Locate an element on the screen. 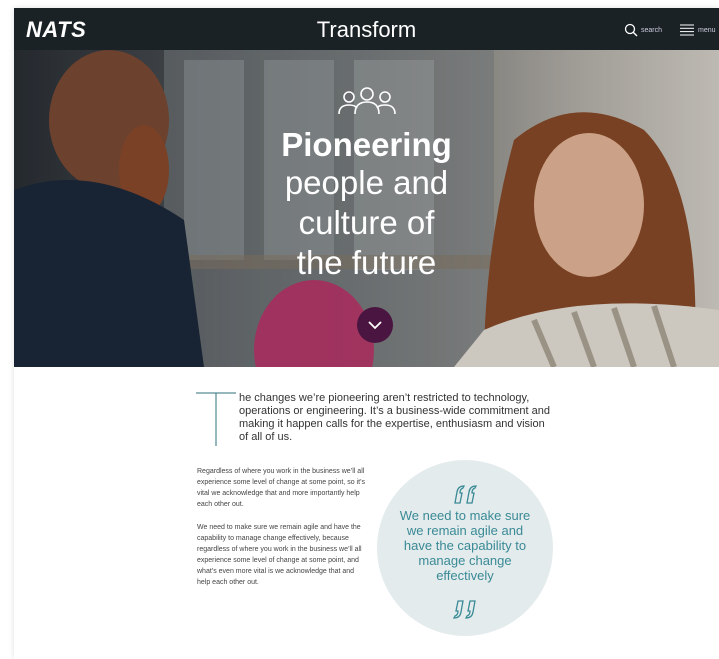 This screenshot has height=659, width=719. hero-heading-bold: Pioneering is located at coordinates (366, 144).